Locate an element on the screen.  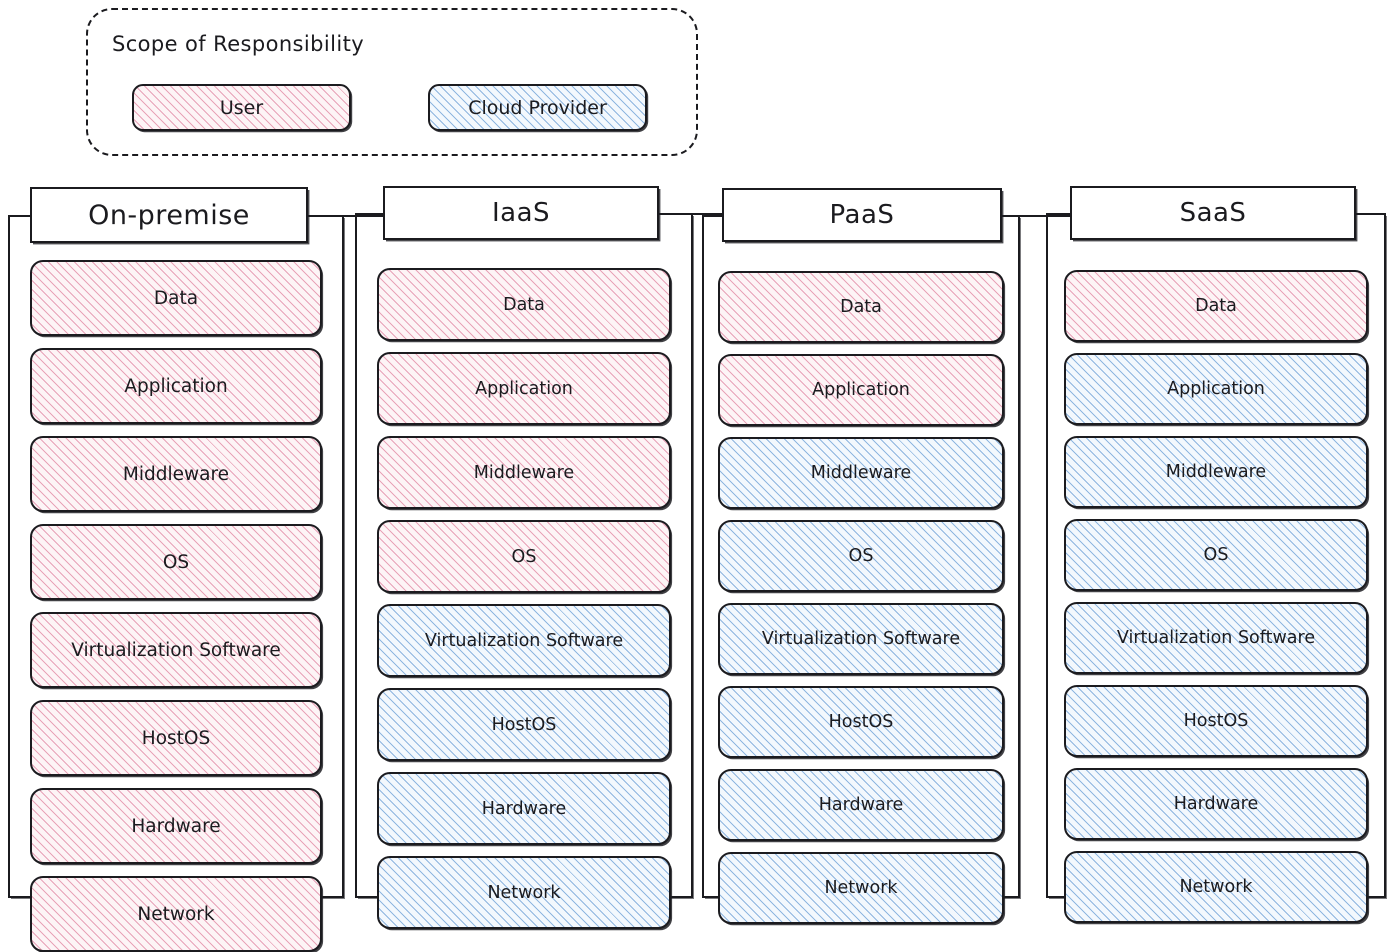
column-title: IaaS is located at coordinates (521, 213).